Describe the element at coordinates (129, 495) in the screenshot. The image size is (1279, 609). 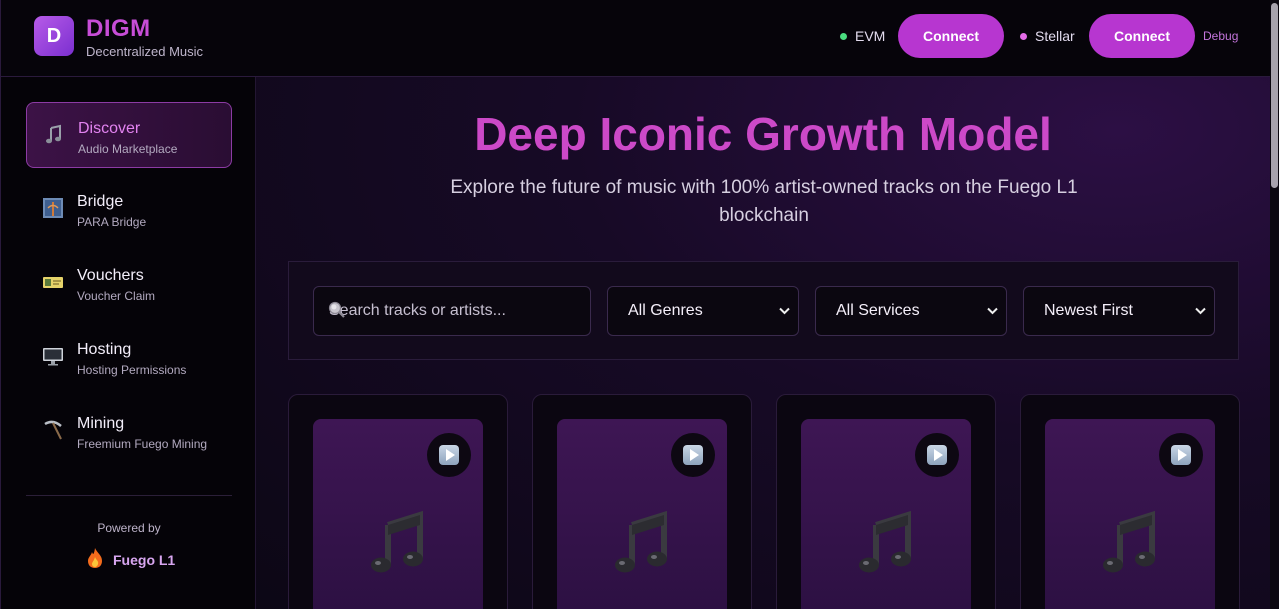
I see `sidebar-divider` at that location.